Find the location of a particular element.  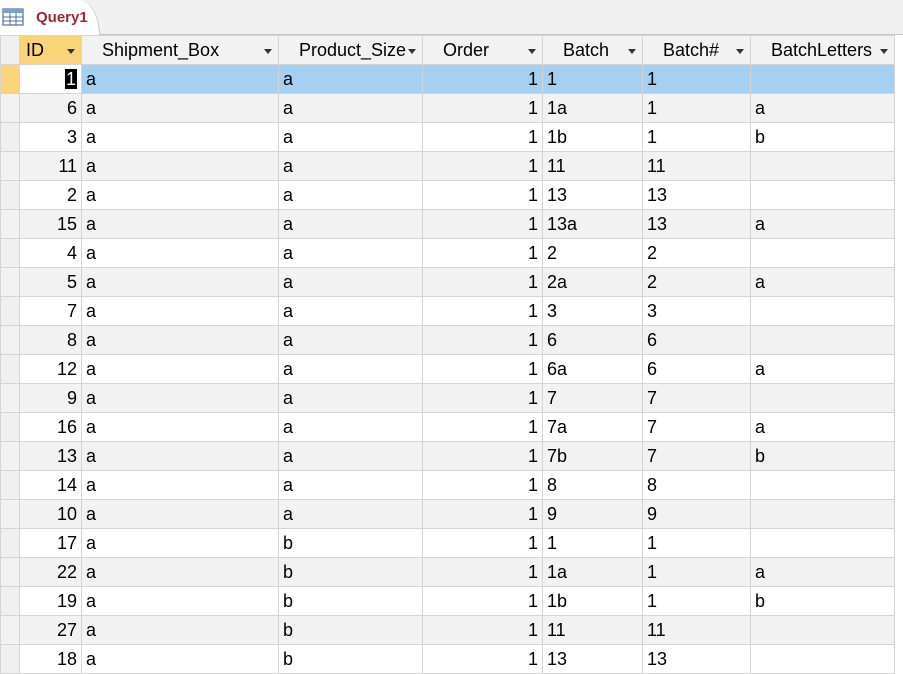

table-row: 7aa133 is located at coordinates (447, 311).